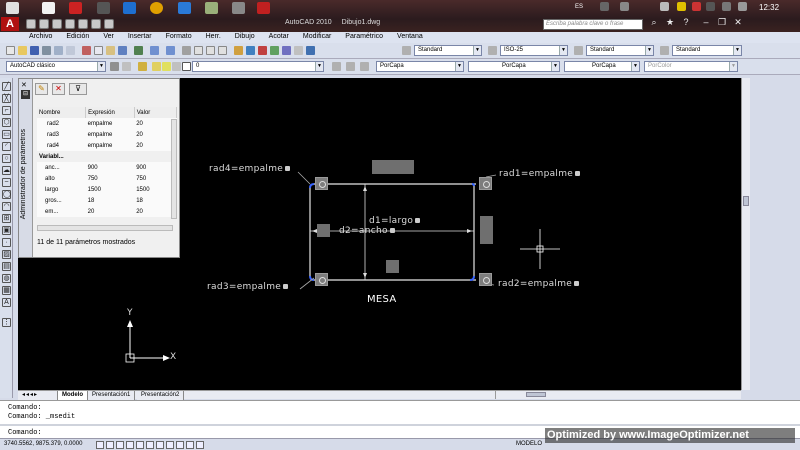 Image resolution: width=800 pixels, height=450 pixels. Describe the element at coordinates (6, 230) in the screenshot. I see `make-block-icon: ▣` at that location.